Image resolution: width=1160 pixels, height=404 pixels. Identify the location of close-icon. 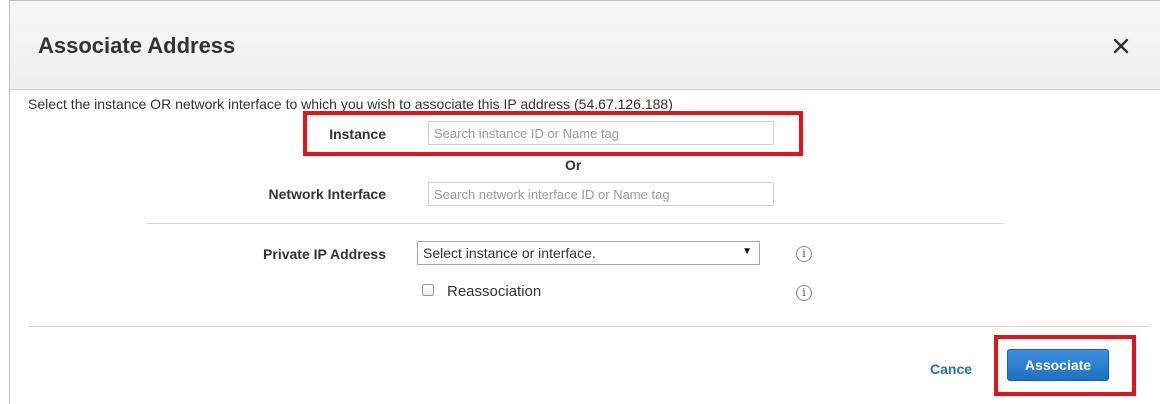
(1121, 46).